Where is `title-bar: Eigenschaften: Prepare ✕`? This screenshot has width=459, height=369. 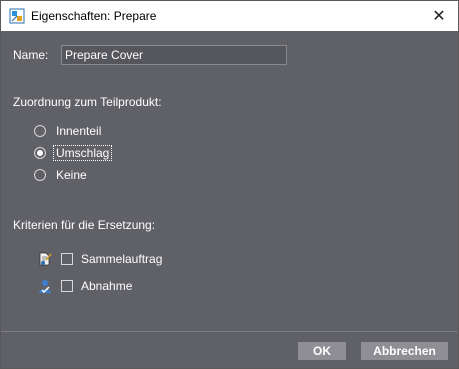
title-bar: Eigenschaften: Prepare ✕ is located at coordinates (229, 16).